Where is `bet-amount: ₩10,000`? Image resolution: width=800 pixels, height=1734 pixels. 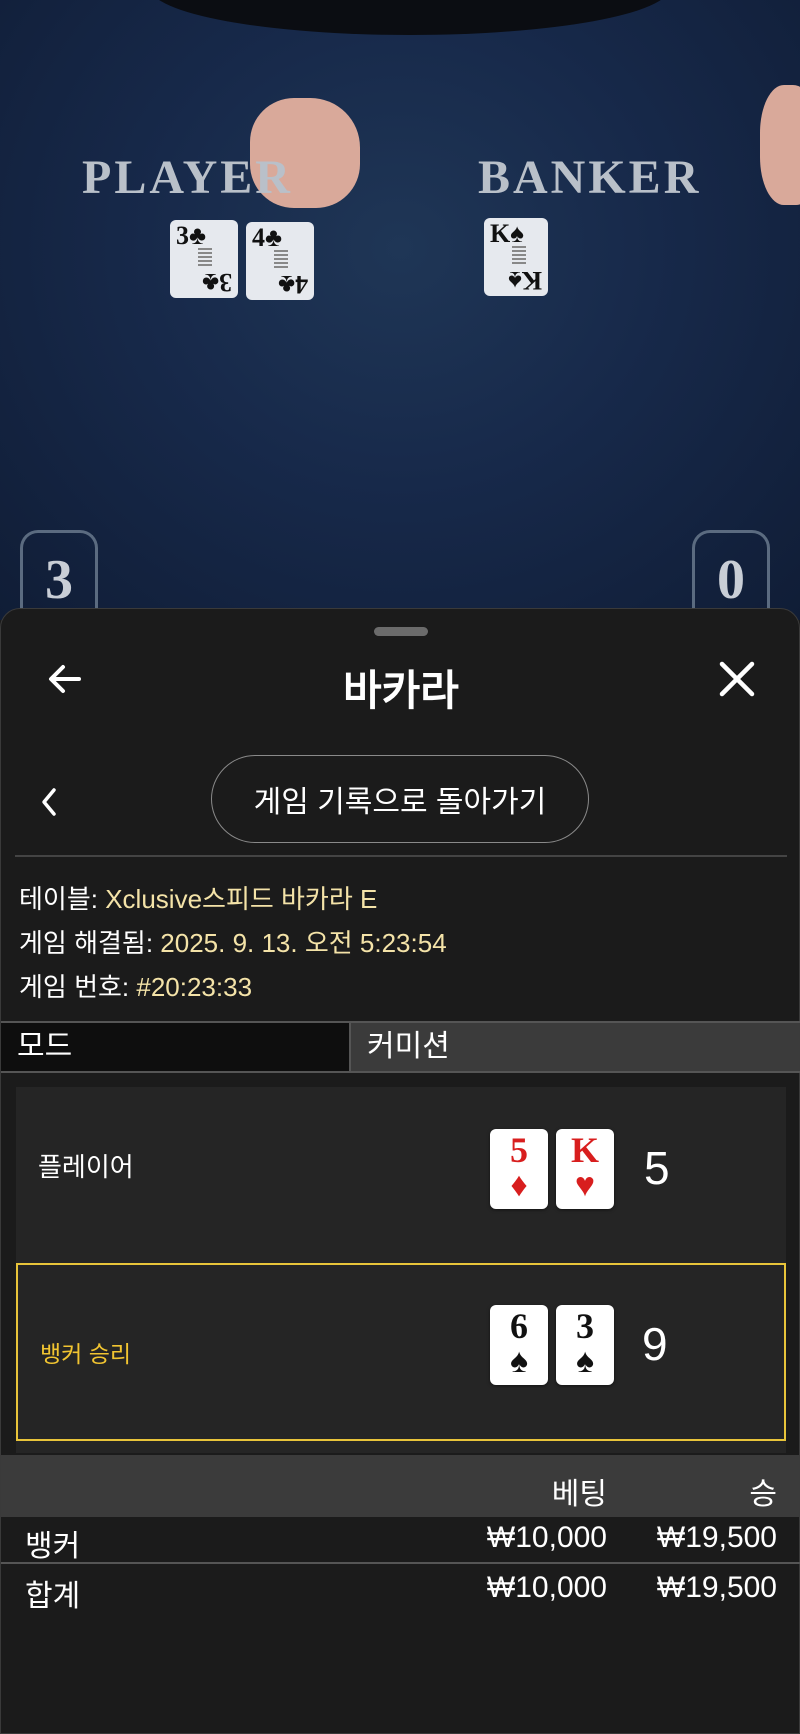 bet-amount: ₩10,000 is located at coordinates (546, 1537).